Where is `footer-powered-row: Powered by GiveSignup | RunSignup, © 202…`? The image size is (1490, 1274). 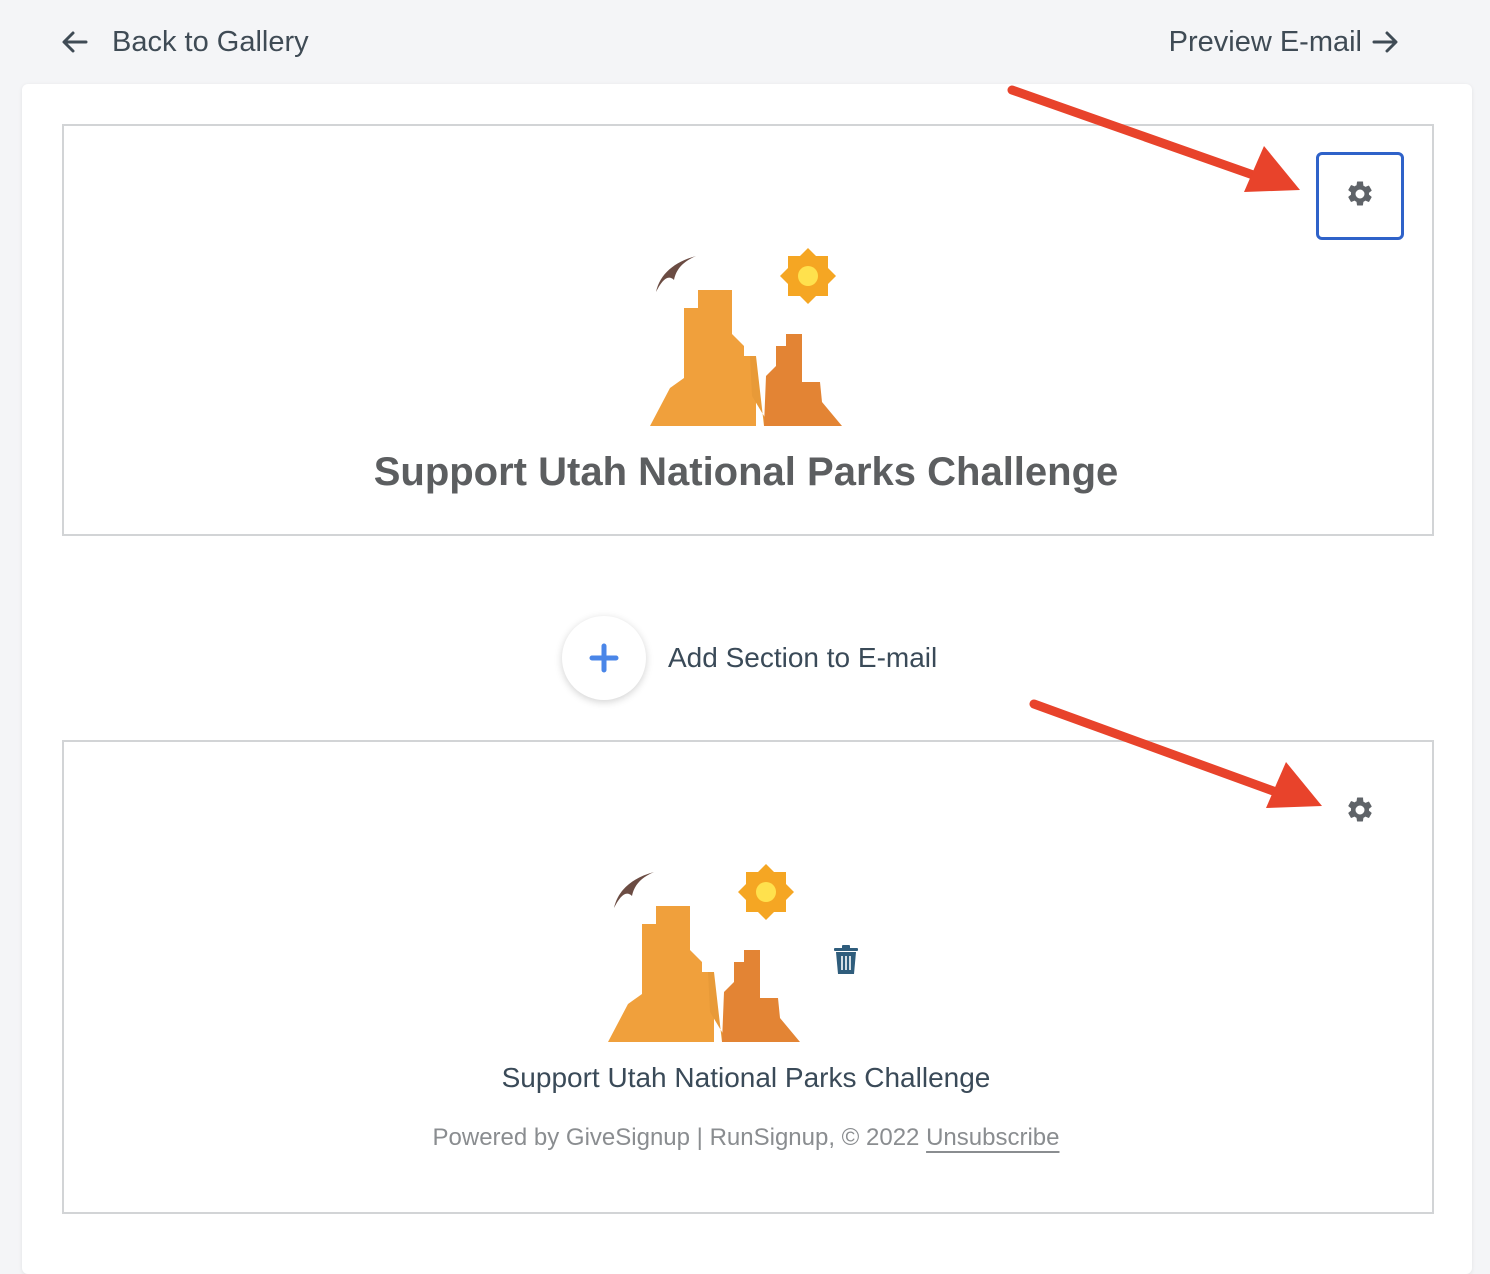
footer-powered-row: Powered by GiveSignup | RunSignup, © 202… is located at coordinates (746, 1138).